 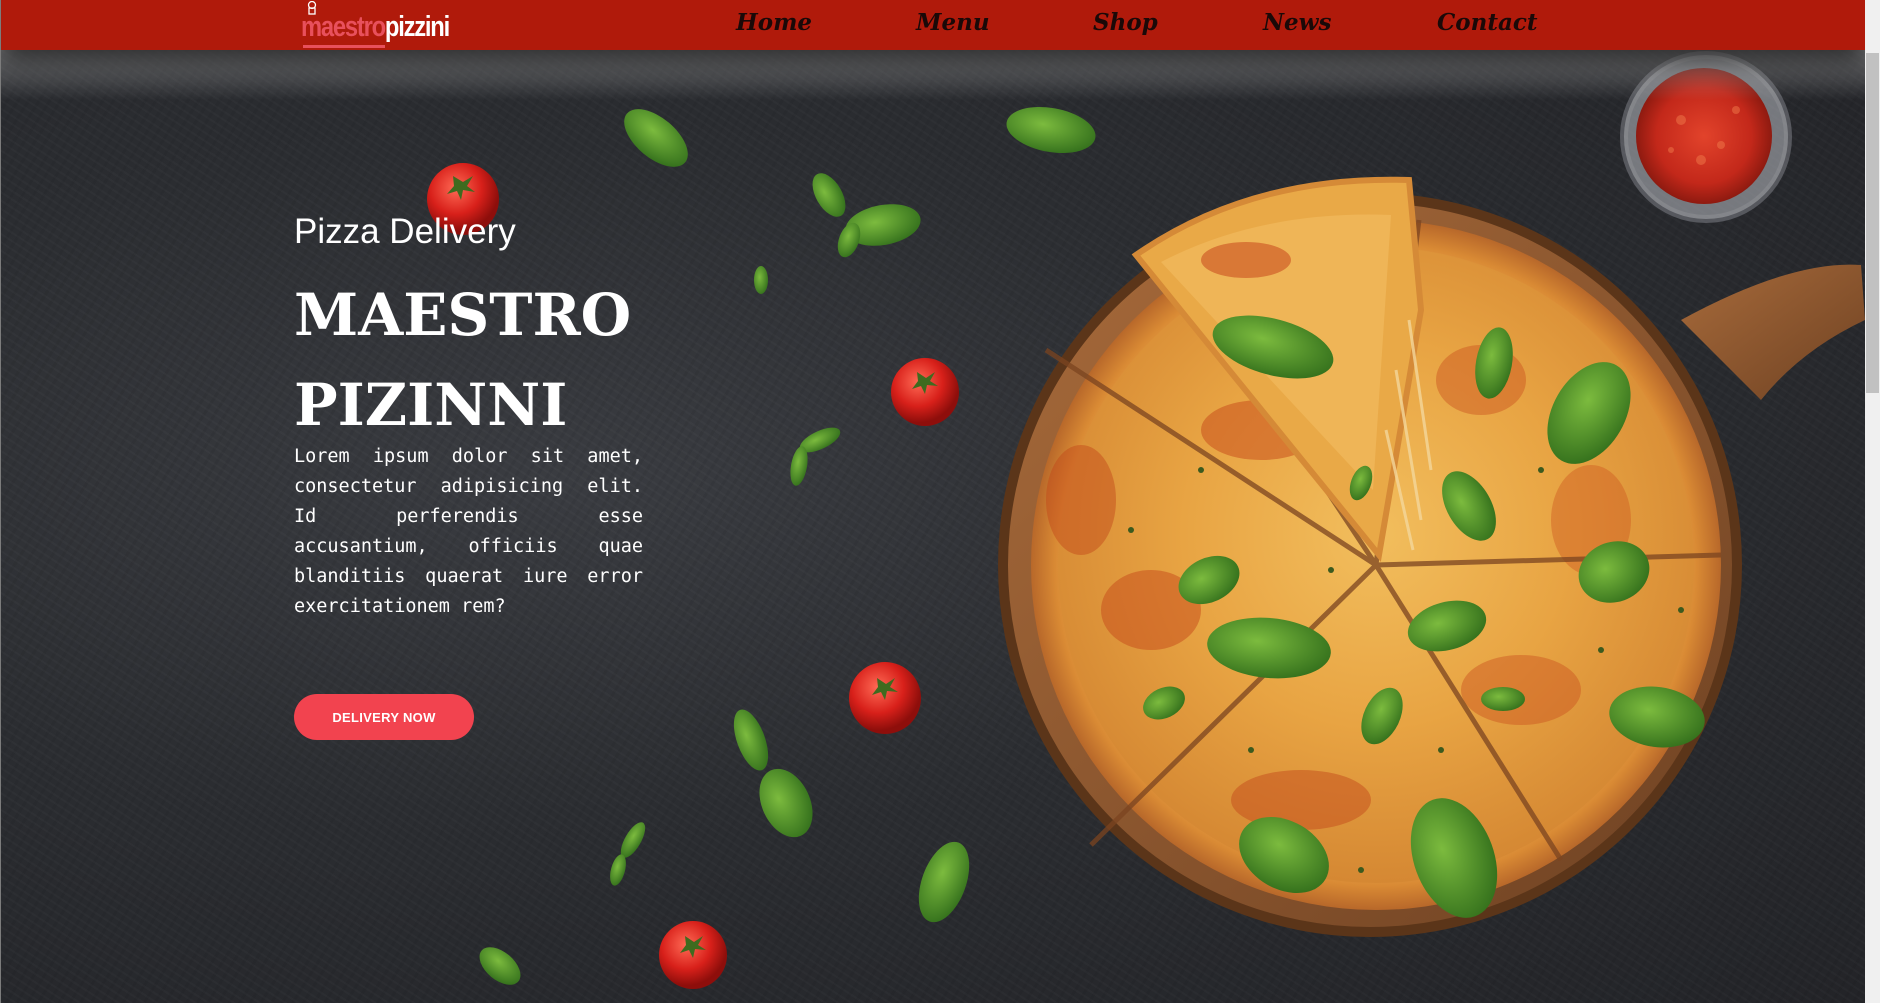 I want to click on header-shadow, so click(x=933, y=75).